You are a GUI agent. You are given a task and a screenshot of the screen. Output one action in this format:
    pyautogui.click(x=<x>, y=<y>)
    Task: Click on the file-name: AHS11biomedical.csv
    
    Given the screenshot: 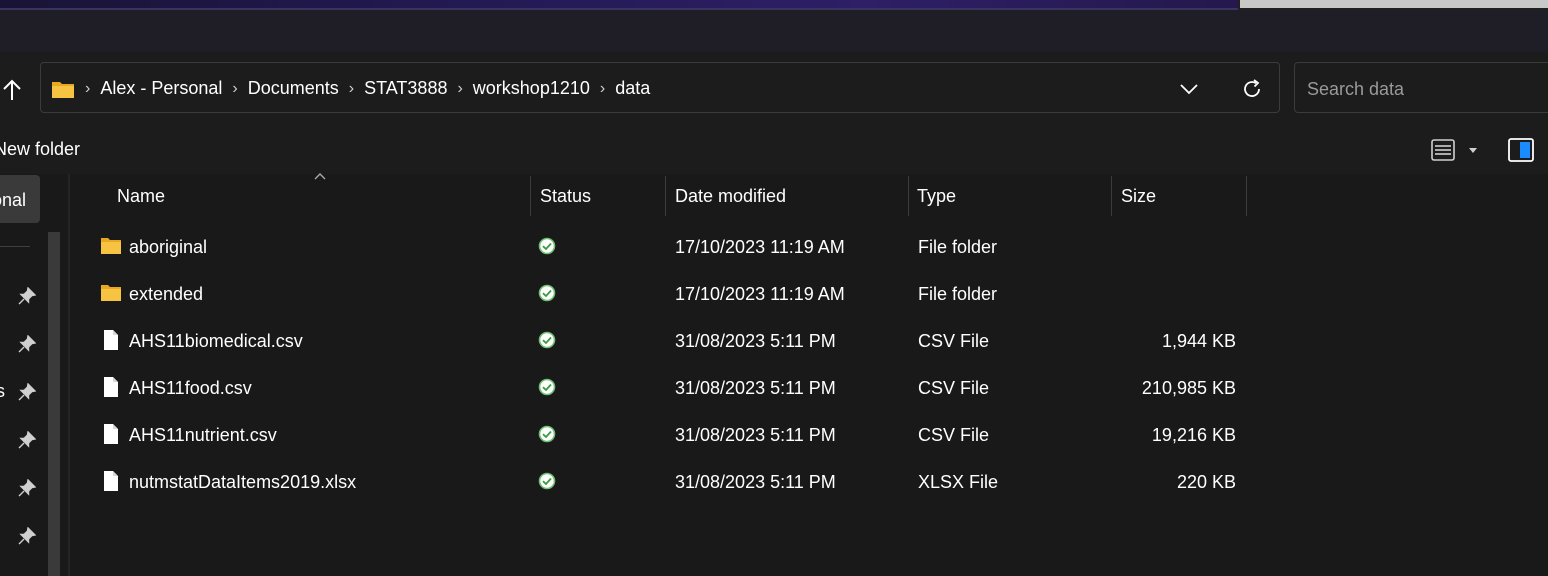 What is the action you would take?
    pyautogui.click(x=216, y=340)
    